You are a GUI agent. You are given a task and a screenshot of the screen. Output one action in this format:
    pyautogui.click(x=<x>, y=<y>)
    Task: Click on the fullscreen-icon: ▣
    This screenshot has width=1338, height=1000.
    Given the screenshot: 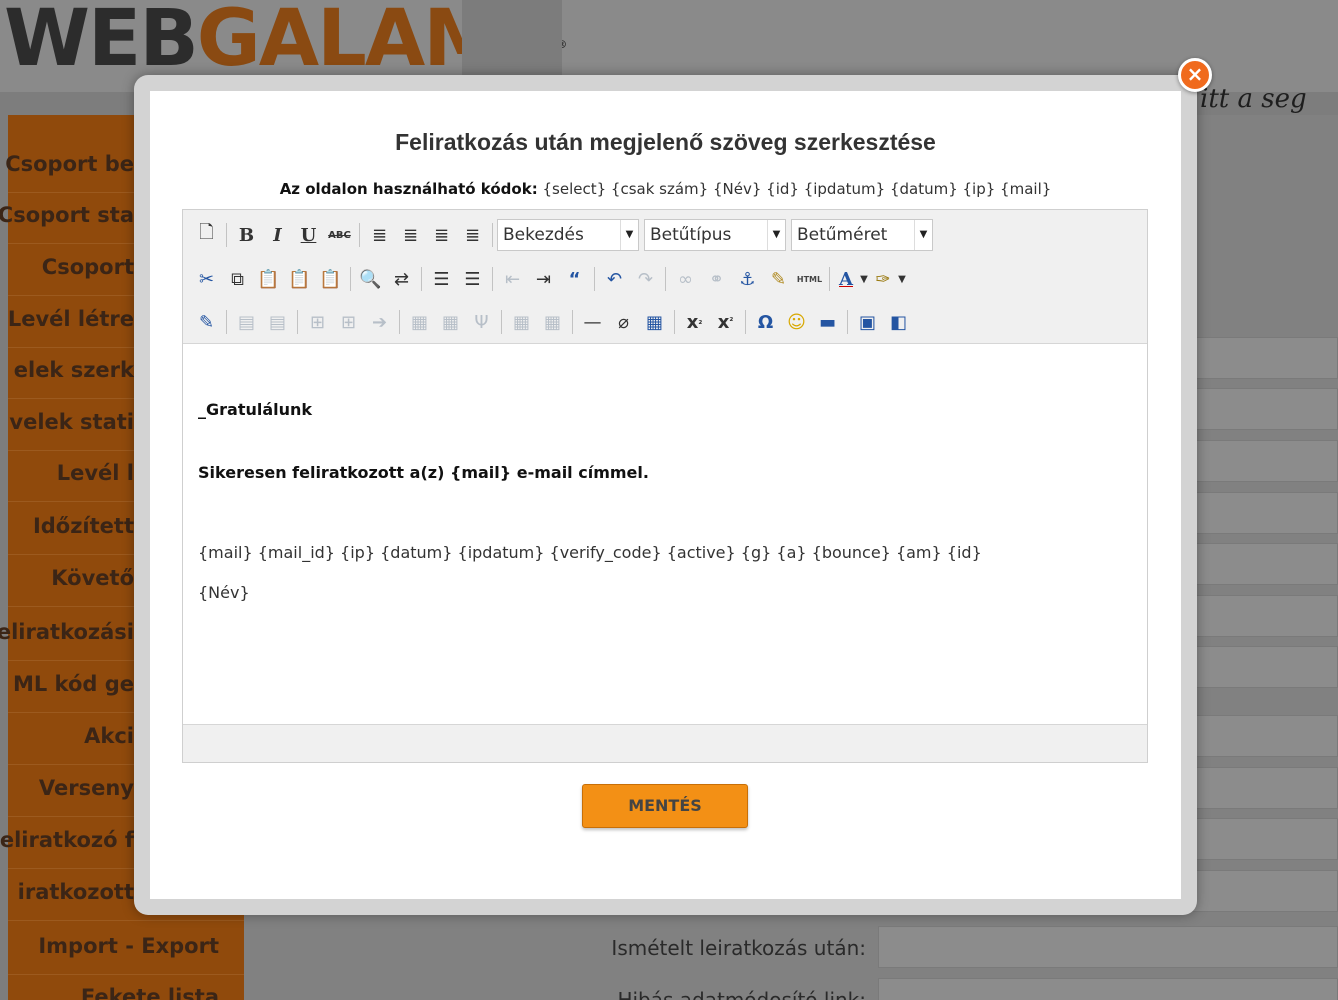 What is the action you would take?
    pyautogui.click(x=867, y=322)
    